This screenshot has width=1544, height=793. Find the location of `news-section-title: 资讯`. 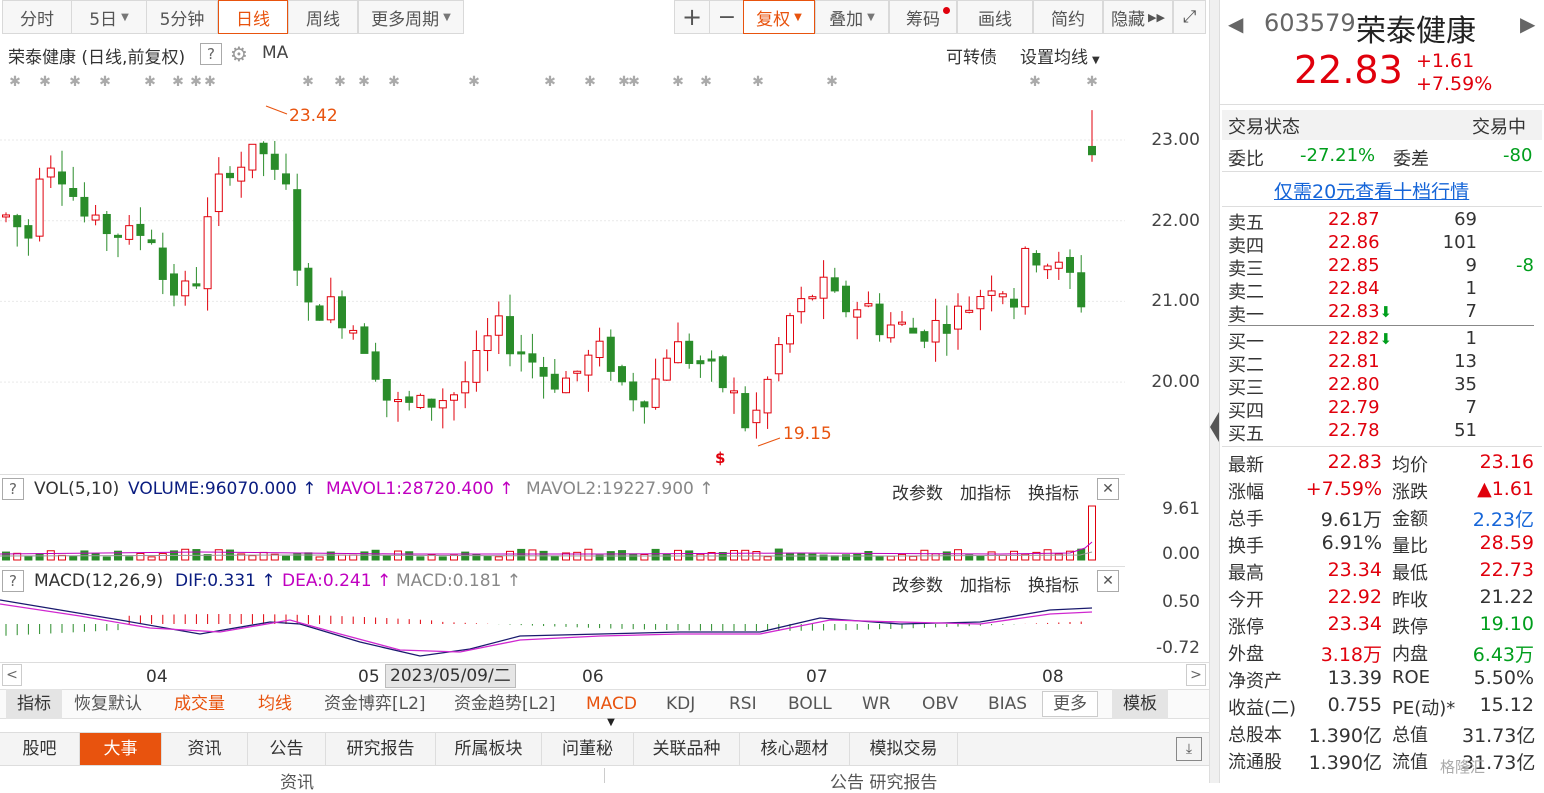

news-section-title: 资讯 is located at coordinates (297, 783).